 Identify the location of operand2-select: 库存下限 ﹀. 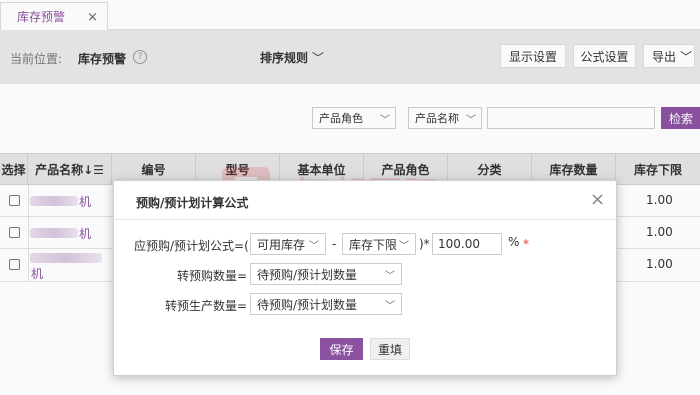
(379, 244).